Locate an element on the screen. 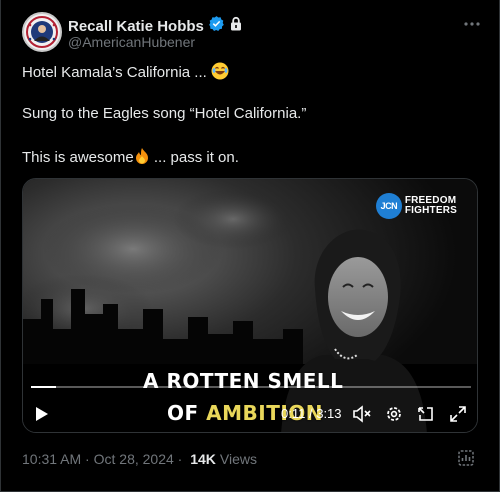 This screenshot has height=492, width=500. post-text-line-3: This is awesome ... pass it on. is located at coordinates (130, 159).